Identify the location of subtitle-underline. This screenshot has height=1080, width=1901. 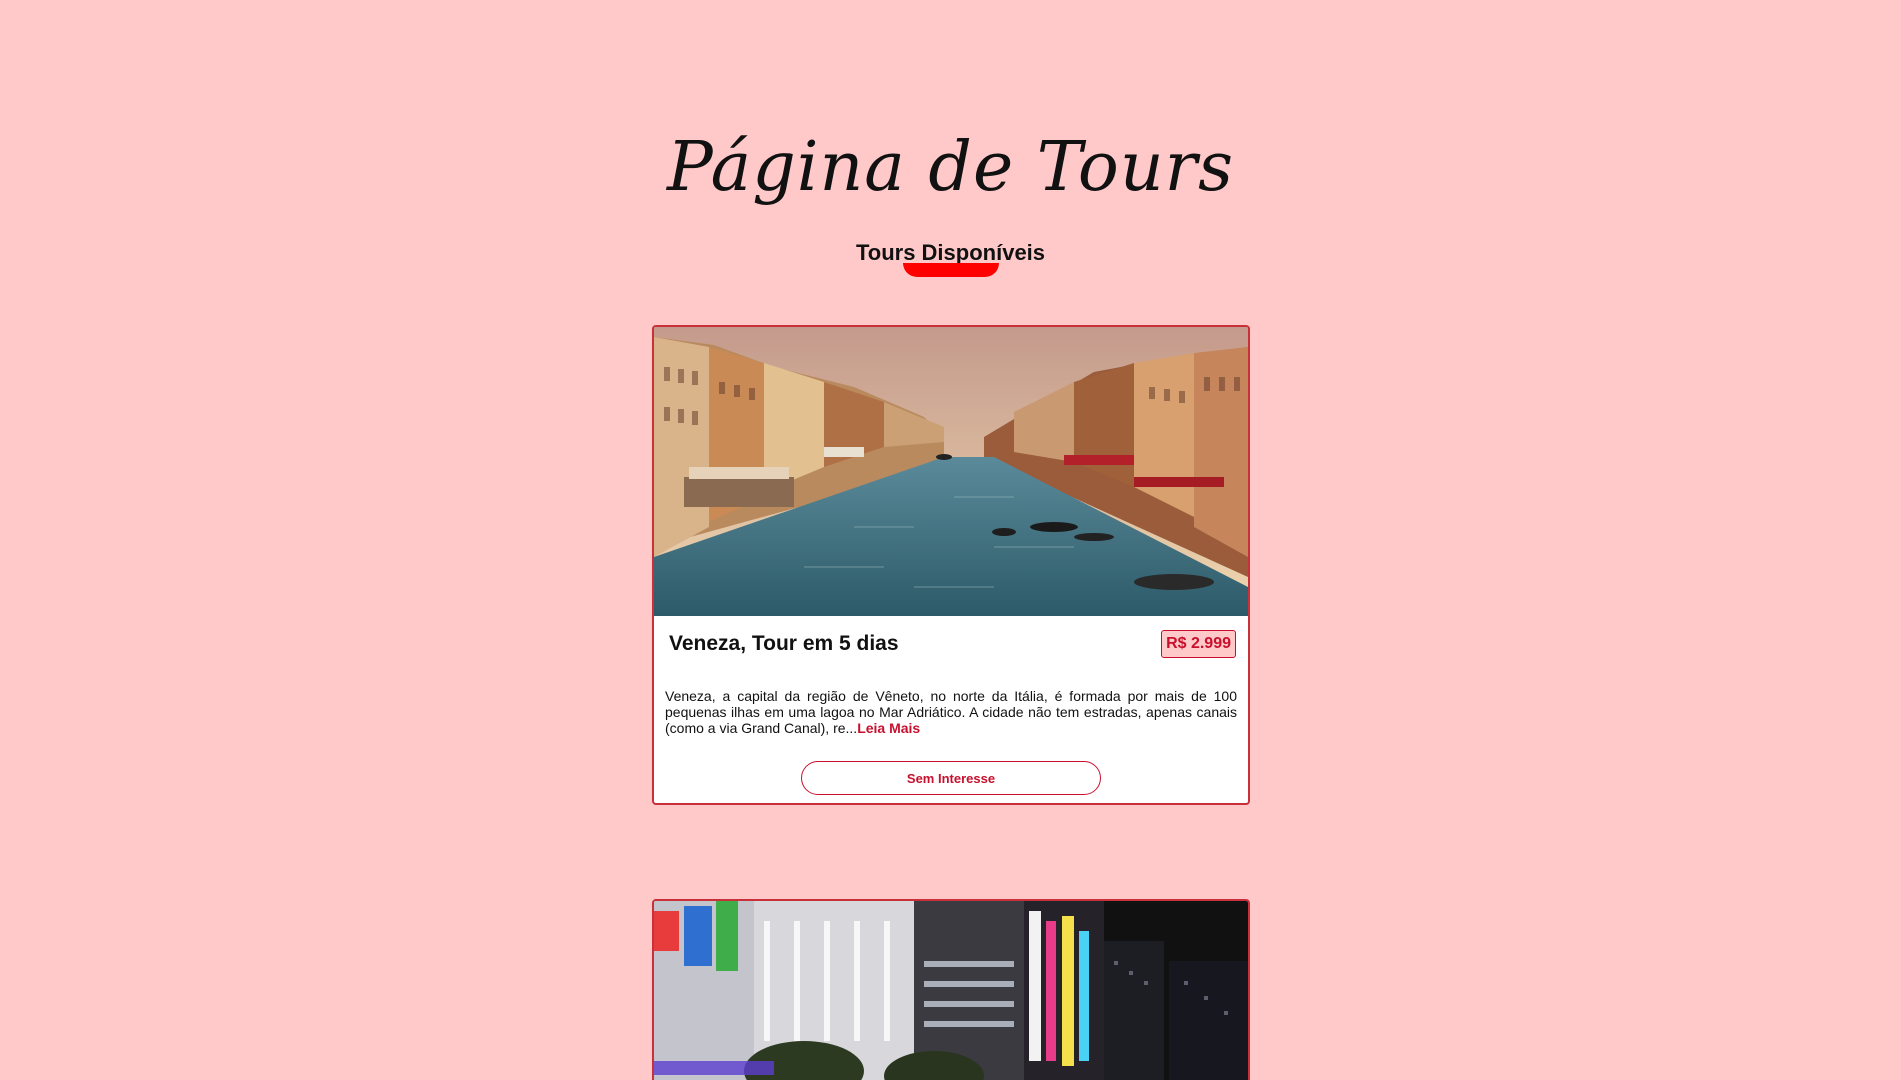
(951, 270).